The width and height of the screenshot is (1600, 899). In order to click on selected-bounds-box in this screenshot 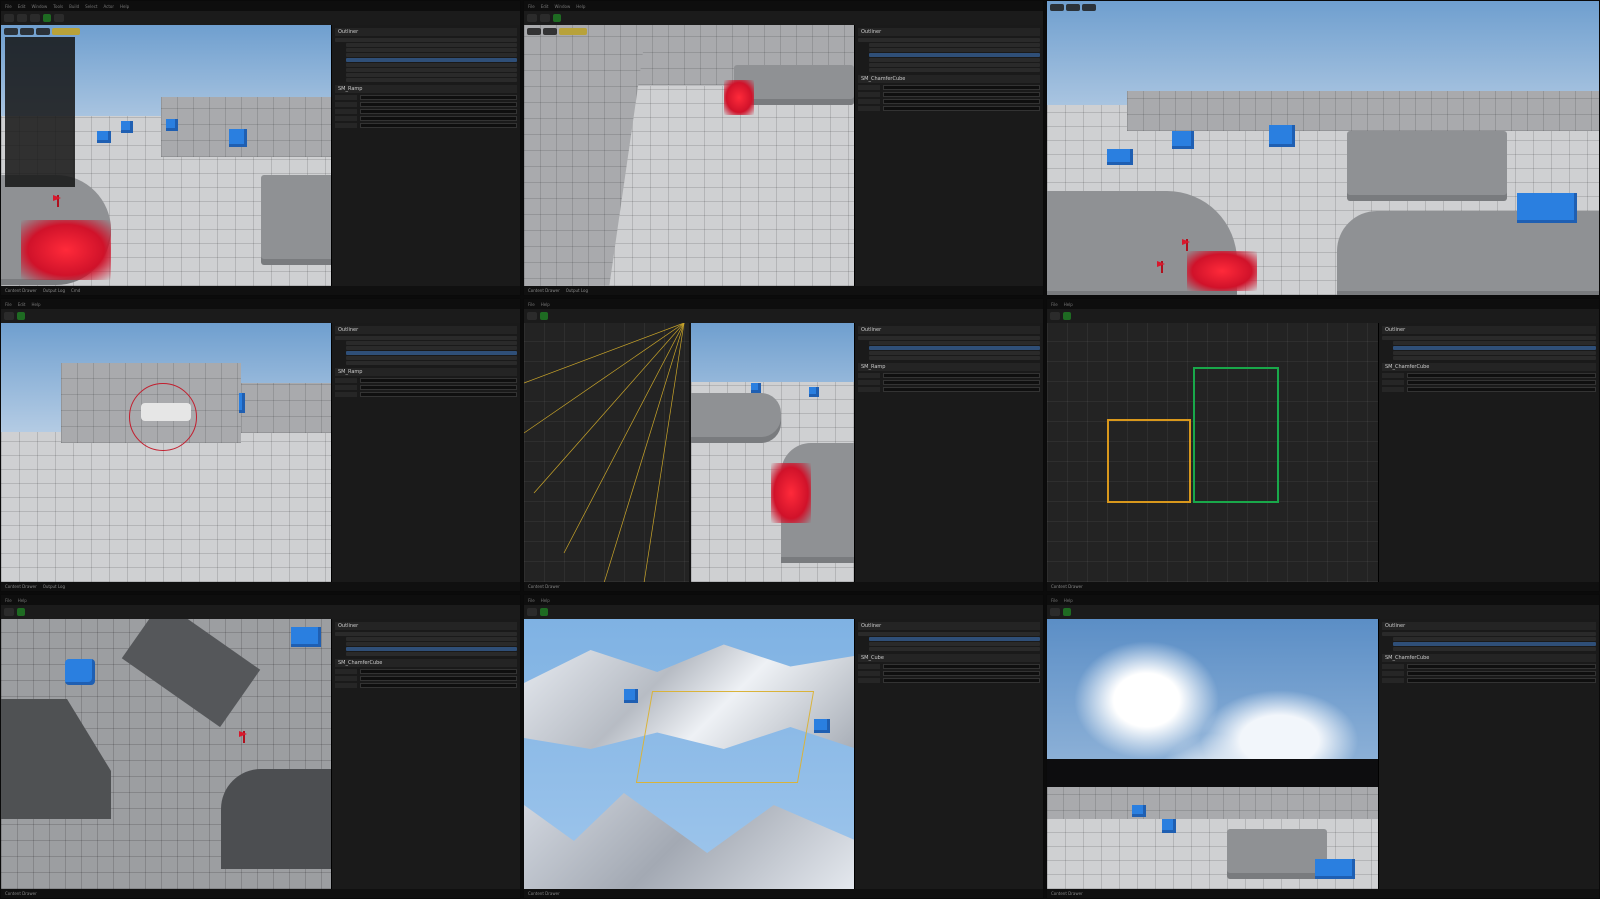, I will do `click(1149, 461)`.